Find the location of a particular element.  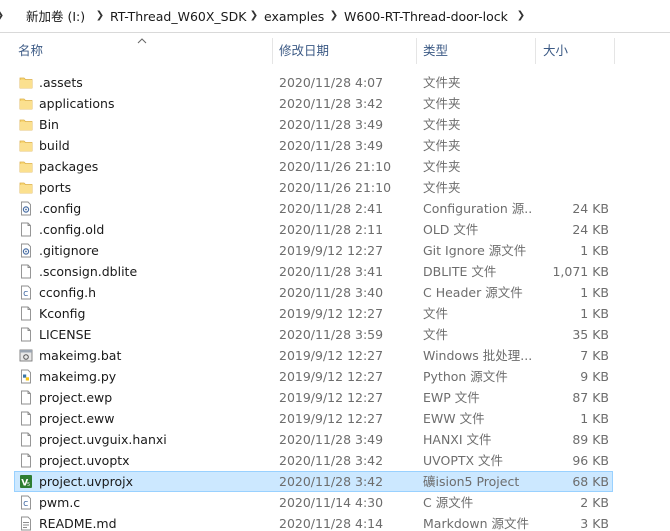

breadcrumb-examples: examples is located at coordinates (294, 16).